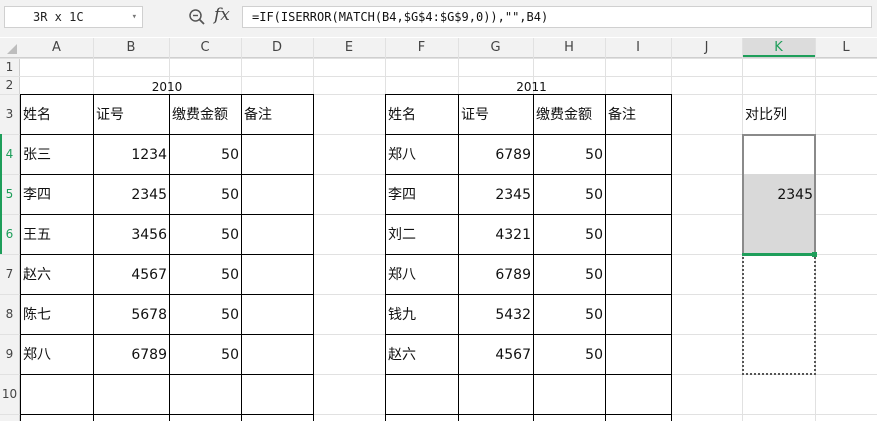  What do you see at coordinates (846, 47) in the screenshot?
I see `column-header: L` at bounding box center [846, 47].